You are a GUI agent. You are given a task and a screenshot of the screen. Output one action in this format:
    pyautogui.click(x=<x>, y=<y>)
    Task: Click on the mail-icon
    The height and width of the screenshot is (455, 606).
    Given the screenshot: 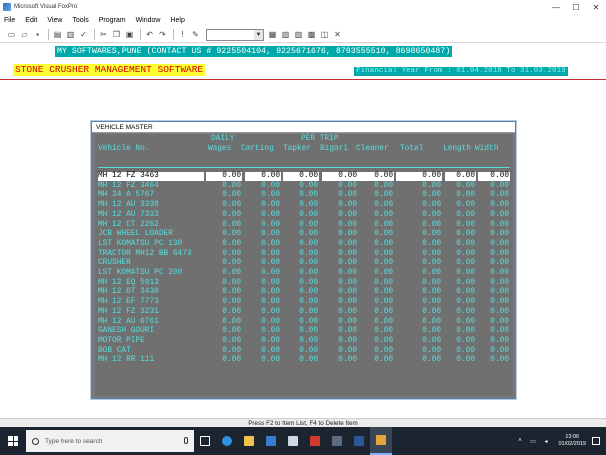 What is the action you would take?
    pyautogui.click(x=293, y=441)
    